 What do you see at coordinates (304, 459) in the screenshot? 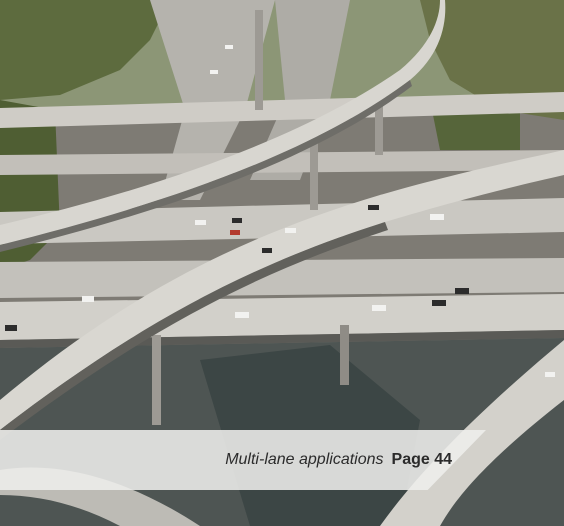
I see `caption-title: Multi-lane applications` at bounding box center [304, 459].